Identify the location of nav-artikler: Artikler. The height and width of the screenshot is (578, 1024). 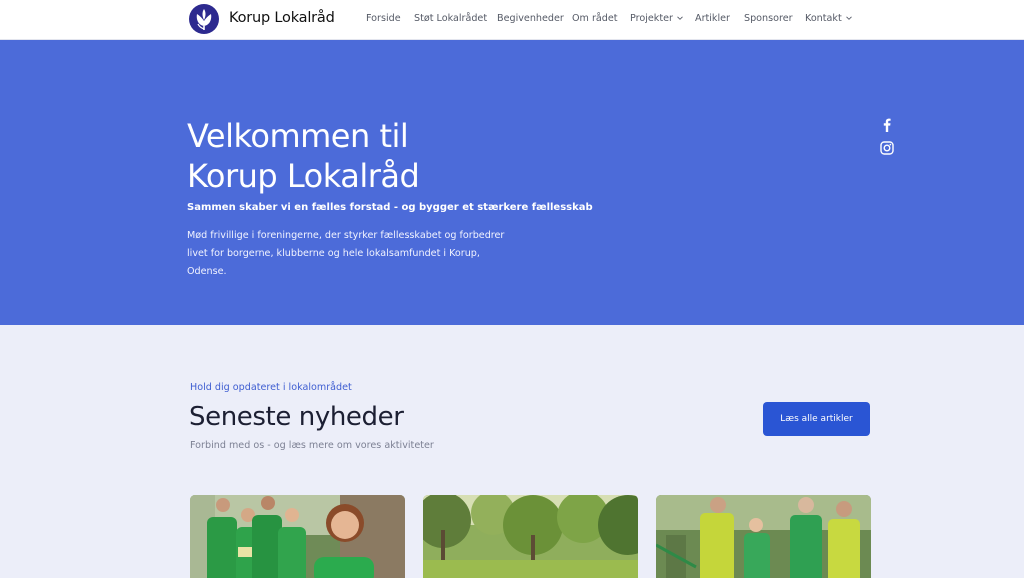
(712, 18).